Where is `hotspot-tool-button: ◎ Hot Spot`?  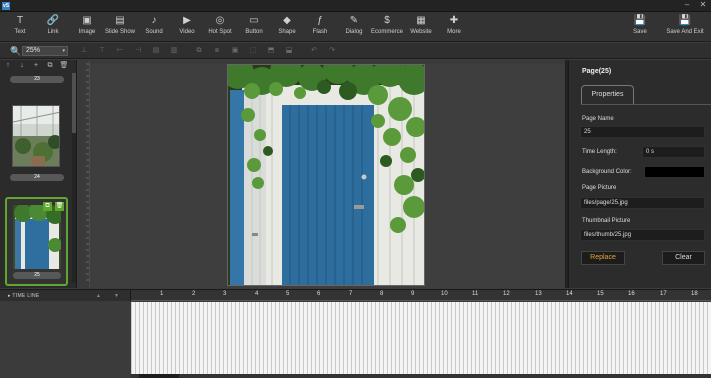
hotspot-tool-button: ◎ Hot Spot is located at coordinates (220, 27).